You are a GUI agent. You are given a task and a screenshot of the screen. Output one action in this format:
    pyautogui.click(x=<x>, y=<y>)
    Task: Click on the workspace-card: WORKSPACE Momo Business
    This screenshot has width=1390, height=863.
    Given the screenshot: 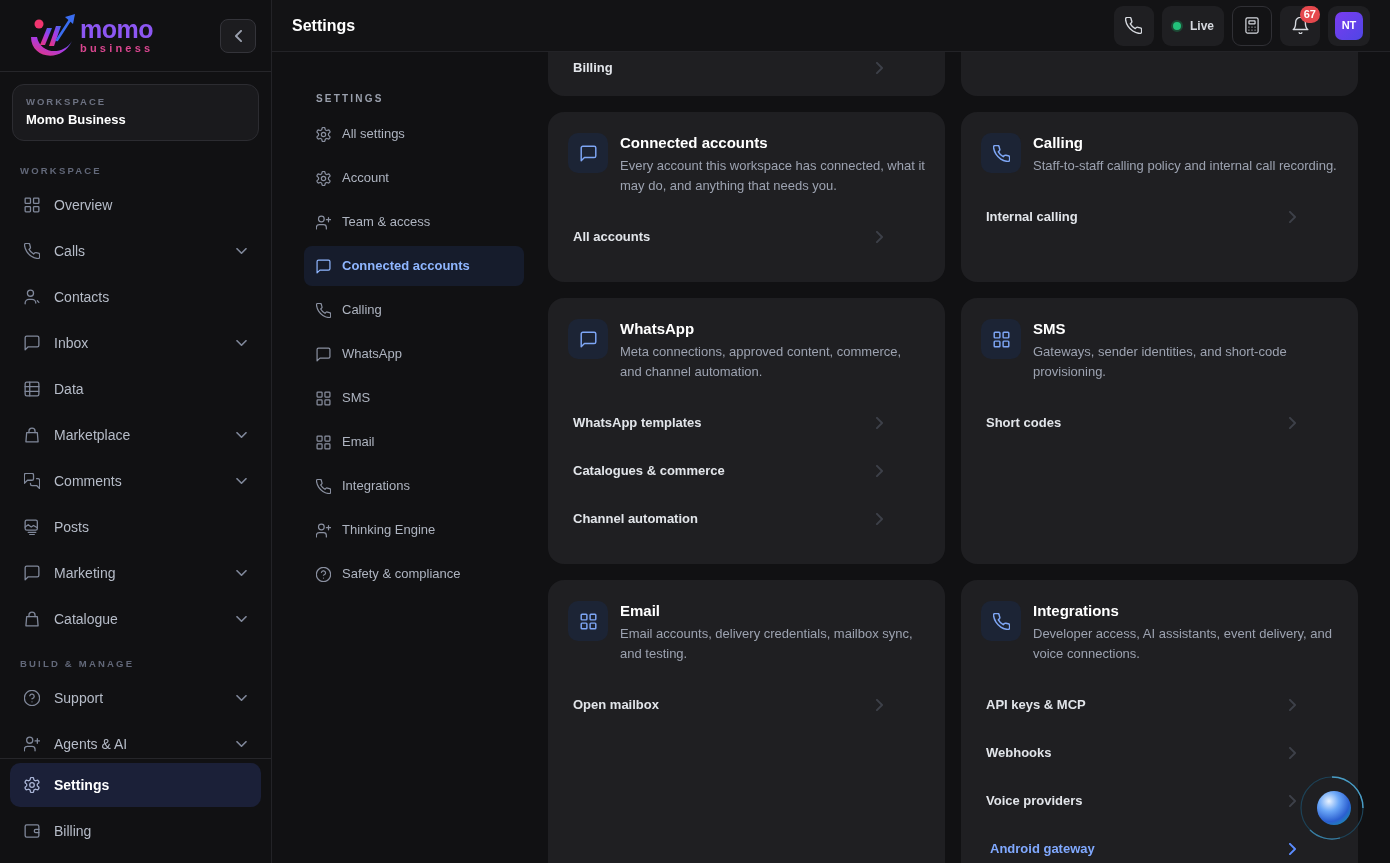 What is the action you would take?
    pyautogui.click(x=135, y=112)
    